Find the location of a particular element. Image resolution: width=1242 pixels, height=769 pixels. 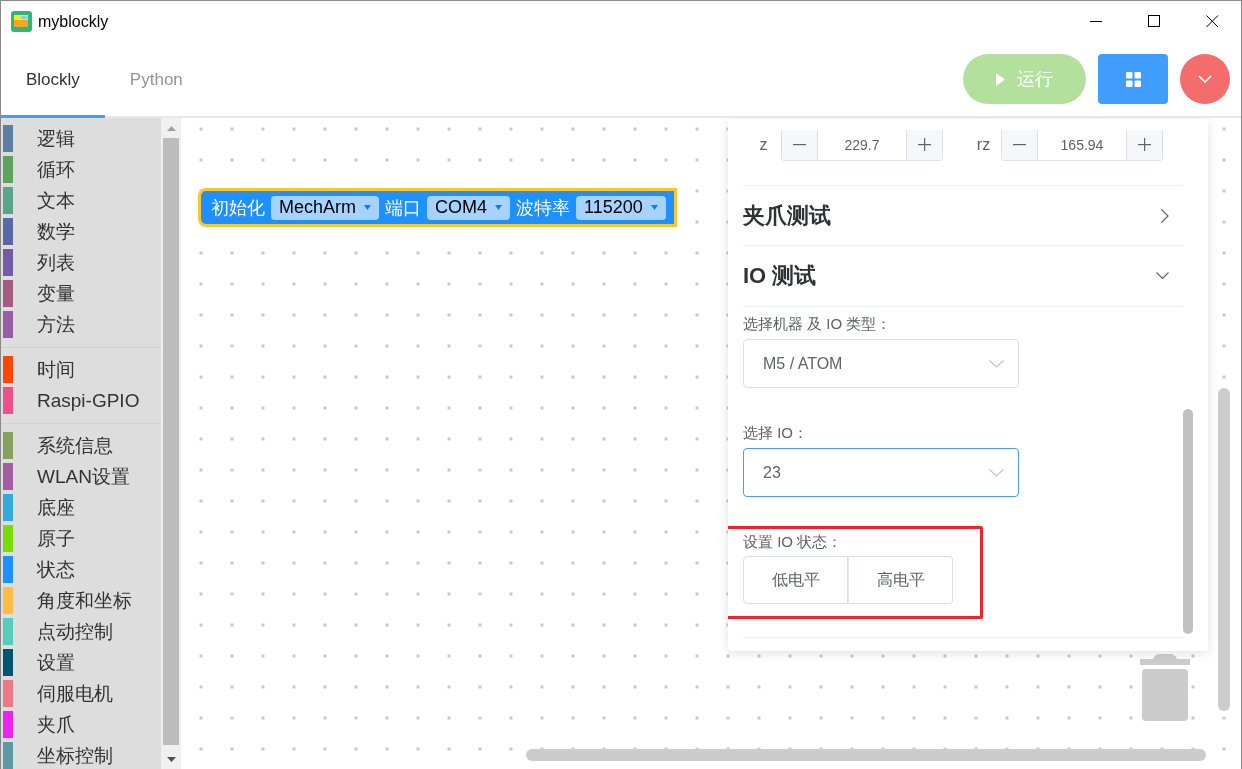

grid-icon is located at coordinates (1133, 79).